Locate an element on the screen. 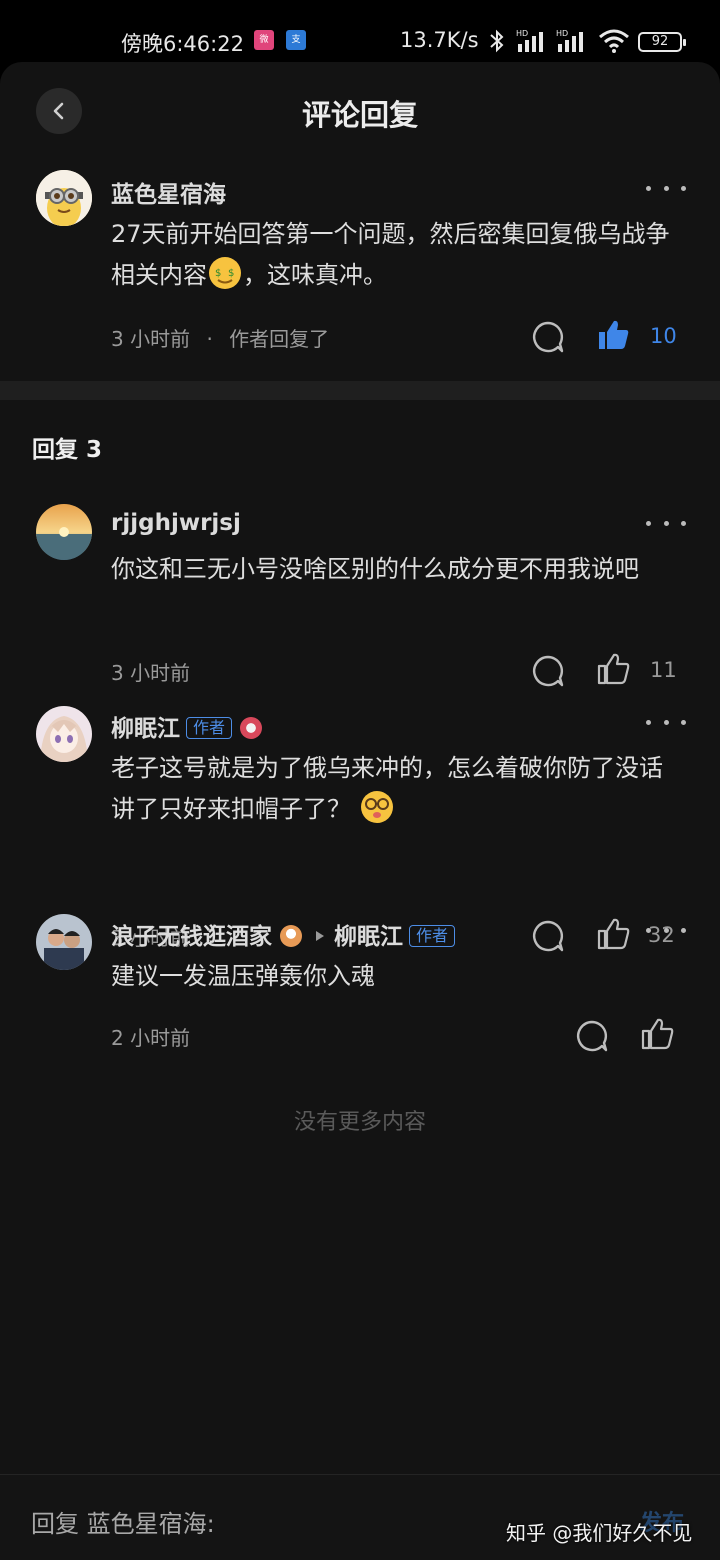 The width and height of the screenshot is (720, 1560). like-count: 11 is located at coordinates (663, 670).